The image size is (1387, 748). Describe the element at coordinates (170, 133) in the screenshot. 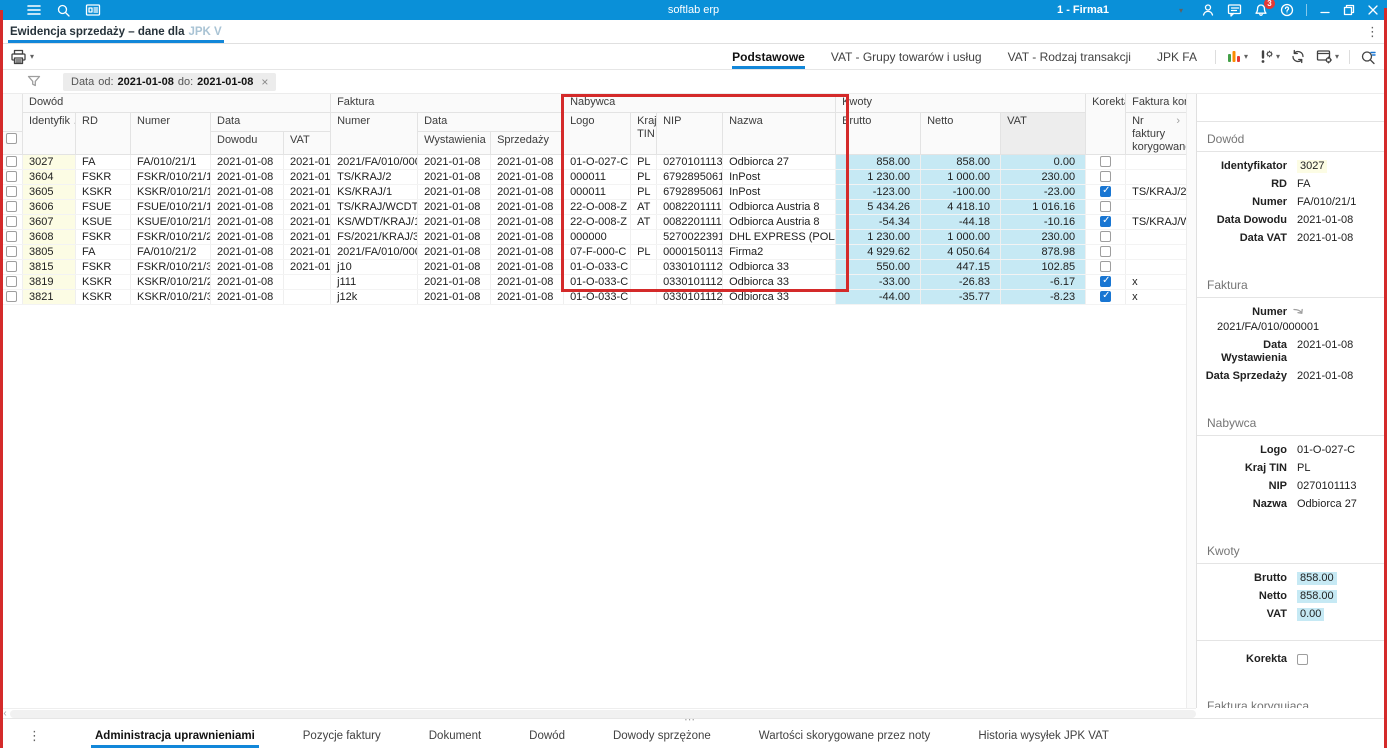

I see `column-header-numer: Numer` at that location.